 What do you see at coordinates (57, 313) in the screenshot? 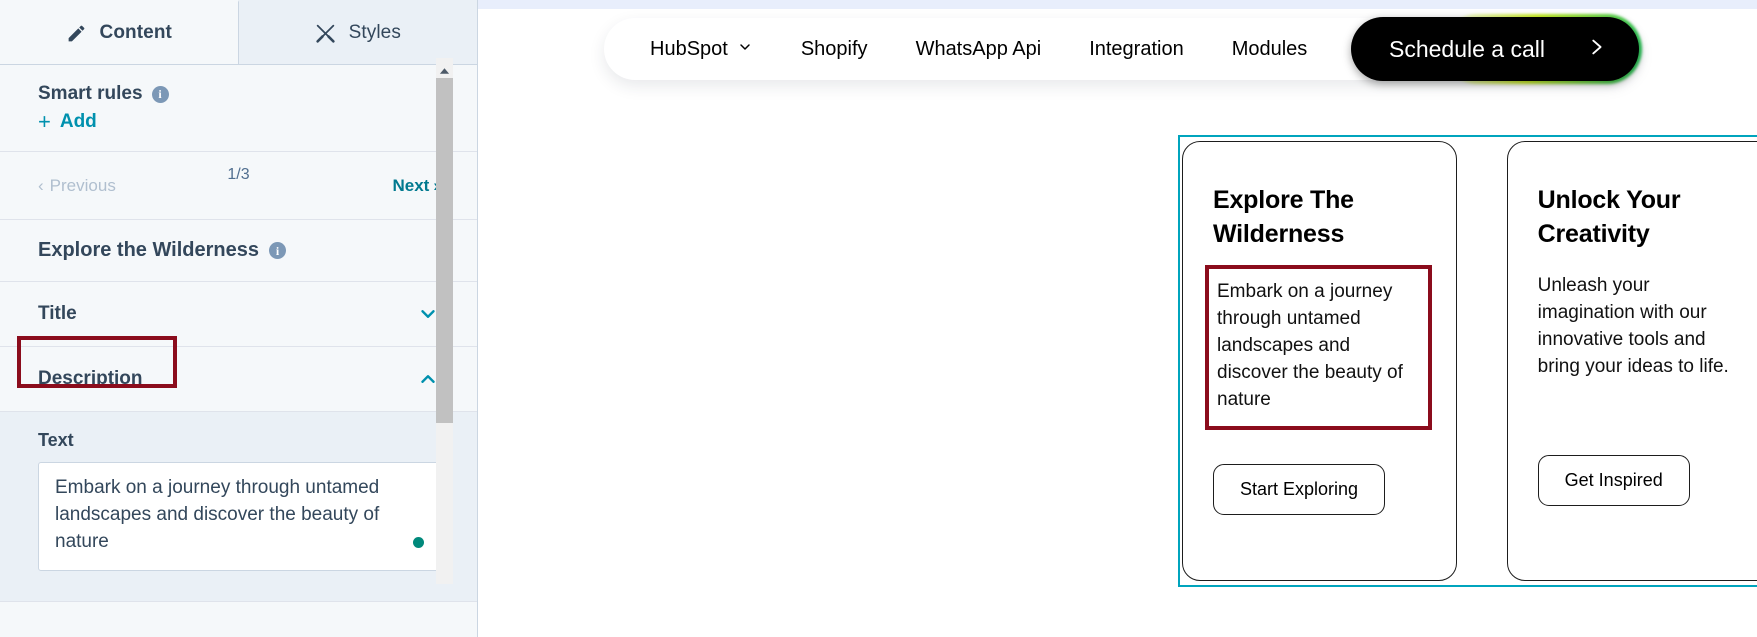
I see `field-group-title-label: Title` at bounding box center [57, 313].